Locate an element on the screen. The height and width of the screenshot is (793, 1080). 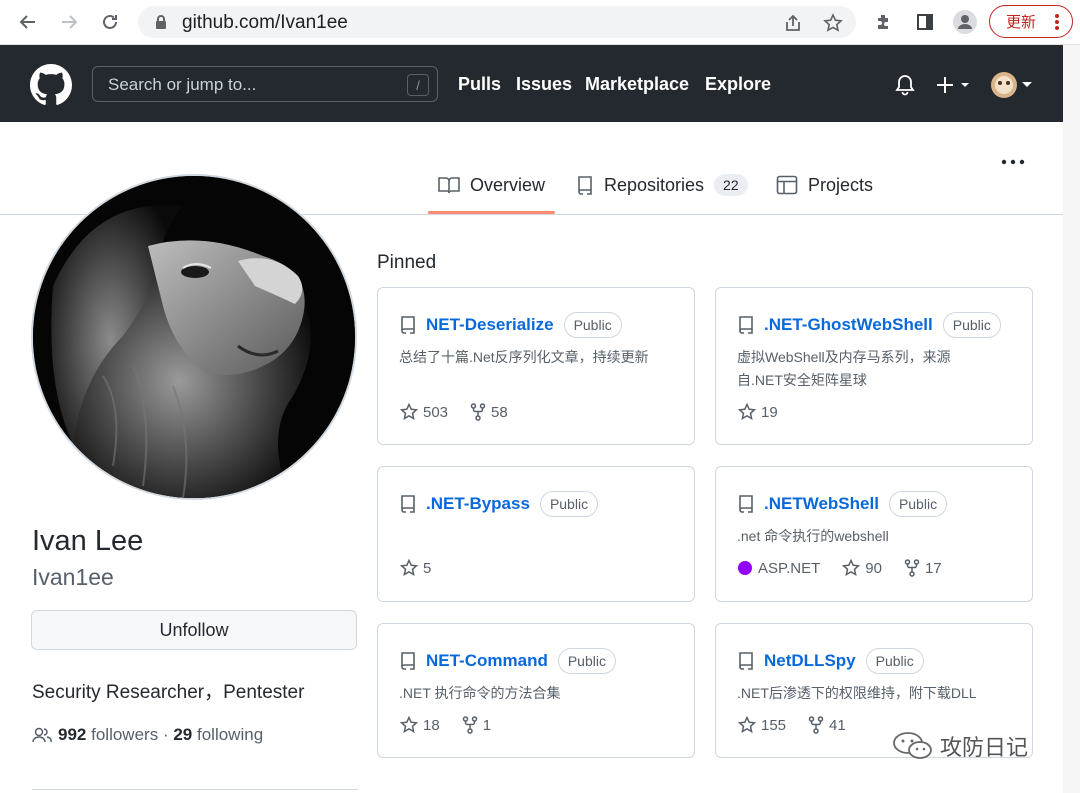
tab-repositories: Repositories 22 is located at coordinates (662, 185).